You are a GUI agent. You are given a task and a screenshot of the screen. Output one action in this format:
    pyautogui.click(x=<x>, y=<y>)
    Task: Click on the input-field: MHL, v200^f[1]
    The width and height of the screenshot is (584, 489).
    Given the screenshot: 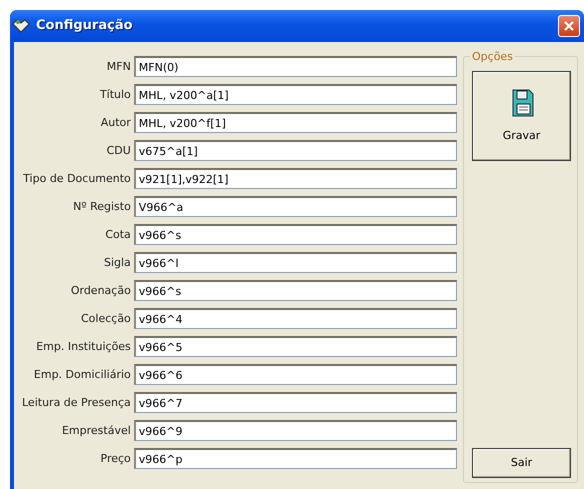 What is the action you would take?
    pyautogui.click(x=295, y=122)
    